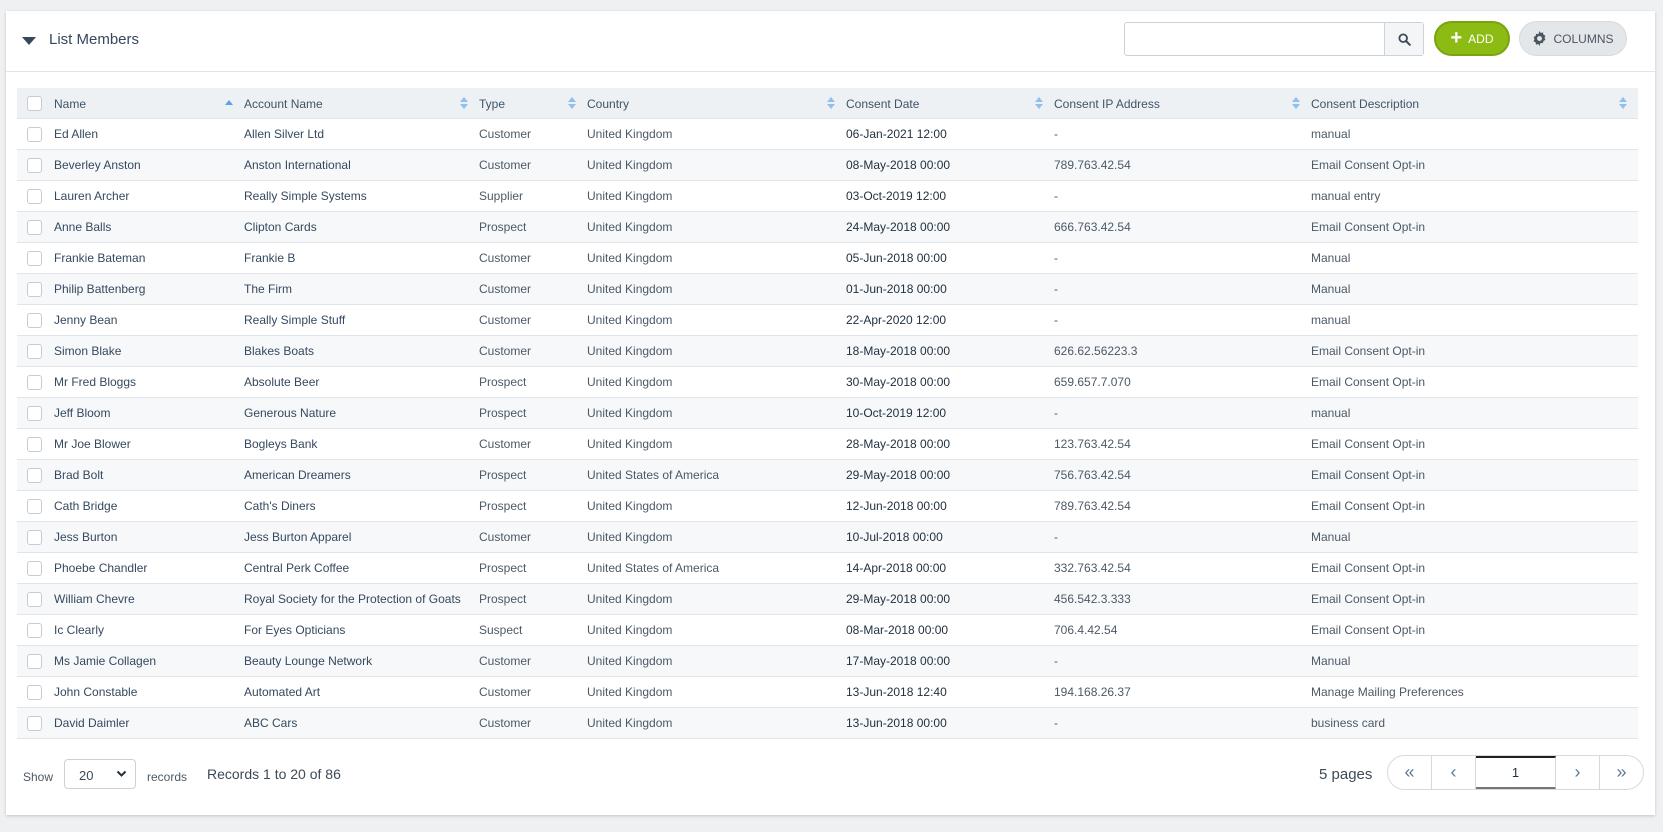 The image size is (1663, 832). Describe the element at coordinates (149, 320) in the screenshot. I see `name-cell: Jenny Bean` at that location.